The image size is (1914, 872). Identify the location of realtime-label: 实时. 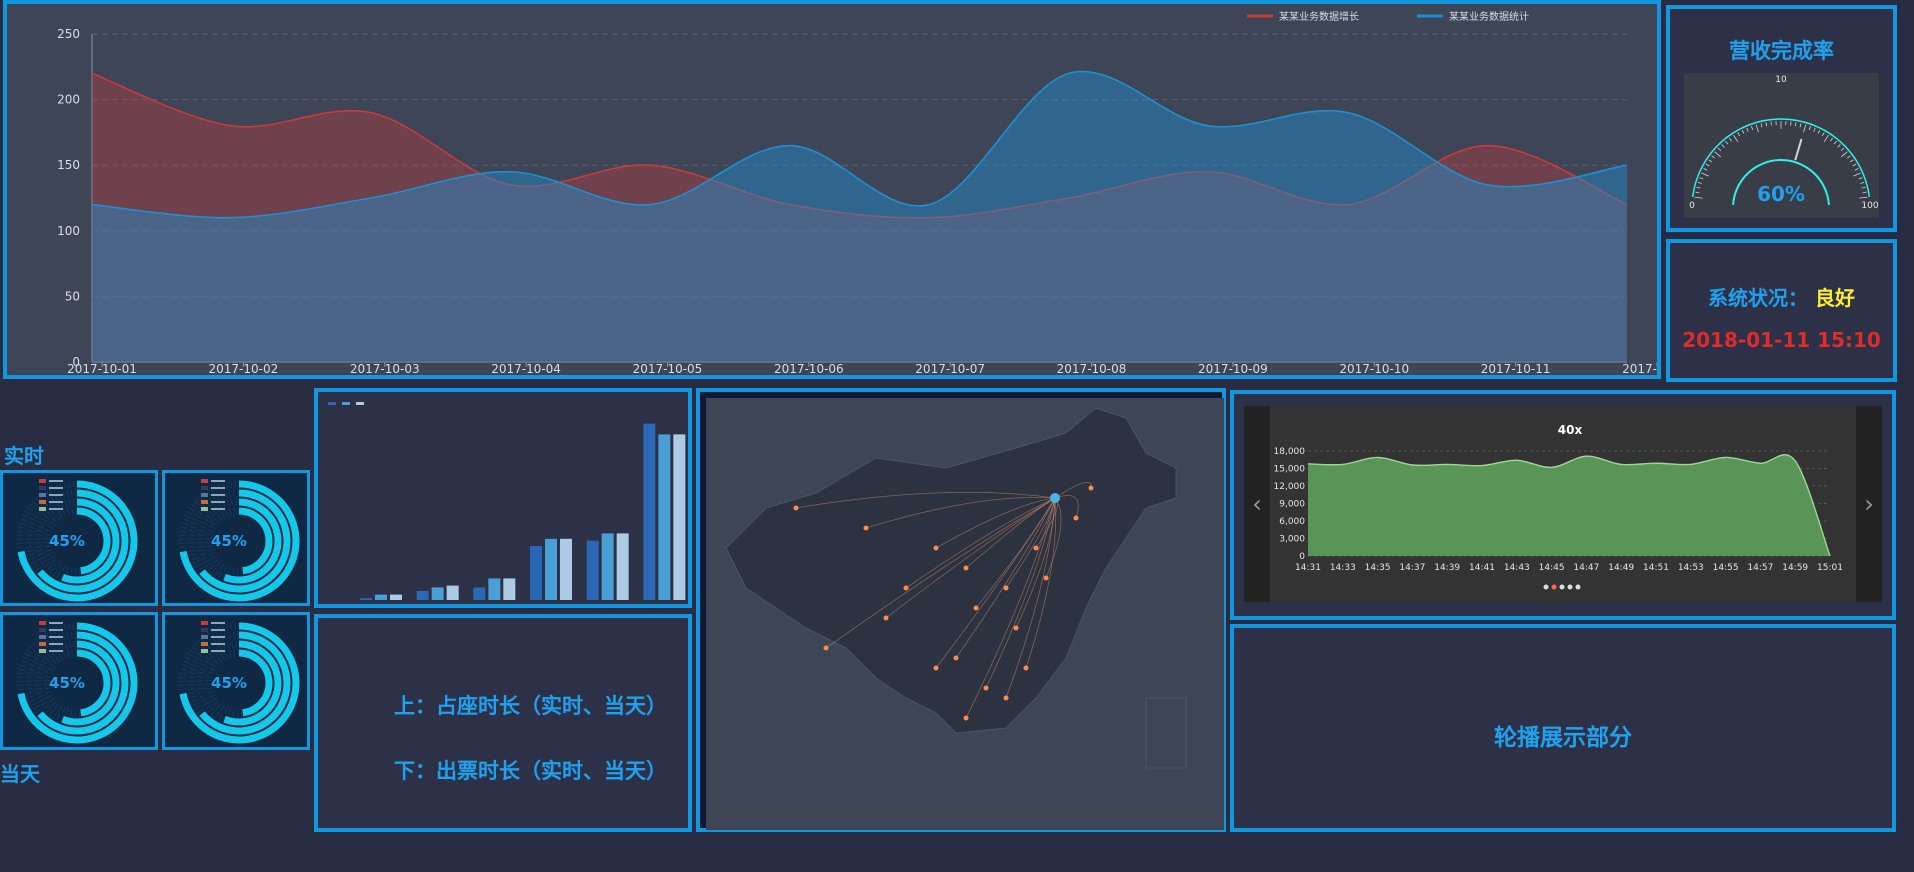
(24, 456).